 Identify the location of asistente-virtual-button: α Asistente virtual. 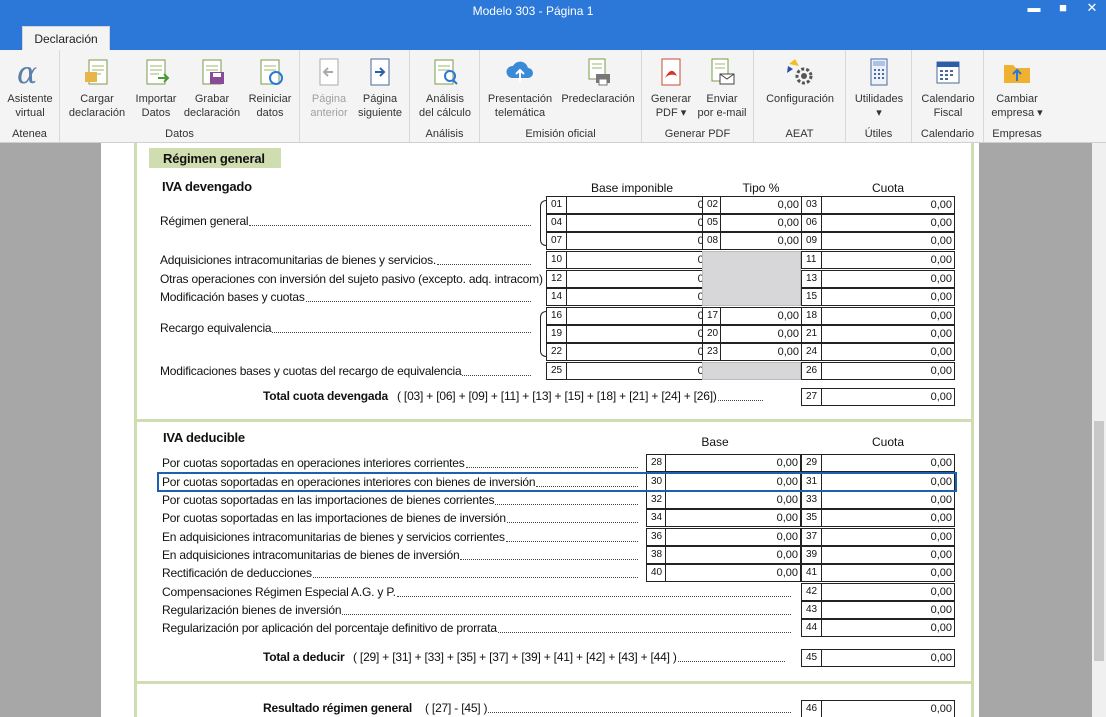
(30, 88).